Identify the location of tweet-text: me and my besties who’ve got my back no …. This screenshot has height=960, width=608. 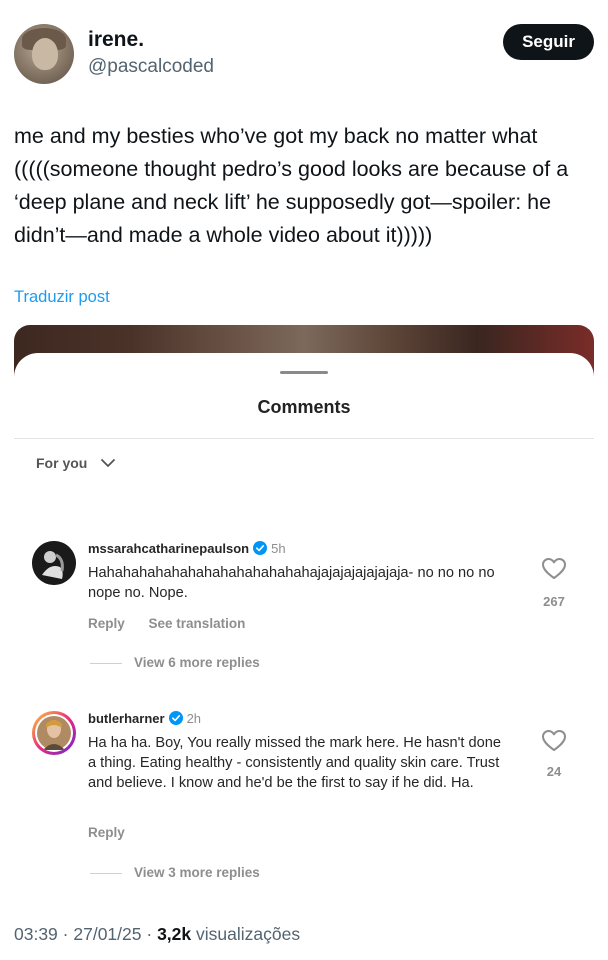
(294, 185).